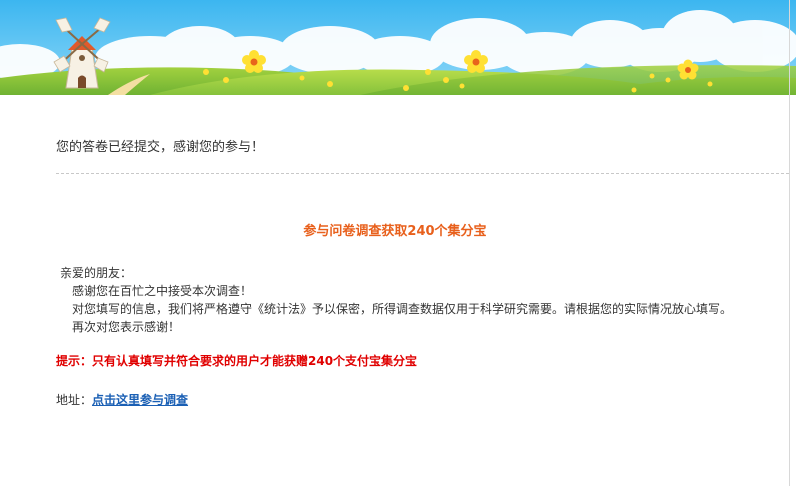  I want to click on survey-link: 点击这里参与调查, so click(140, 400).